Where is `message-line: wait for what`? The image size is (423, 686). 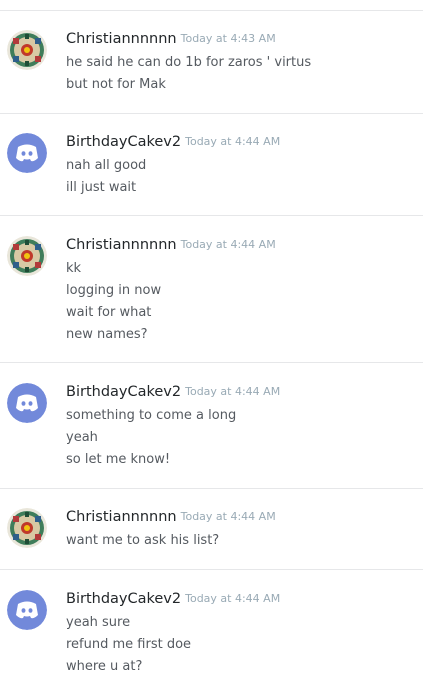 message-line: wait for what is located at coordinates (109, 312).